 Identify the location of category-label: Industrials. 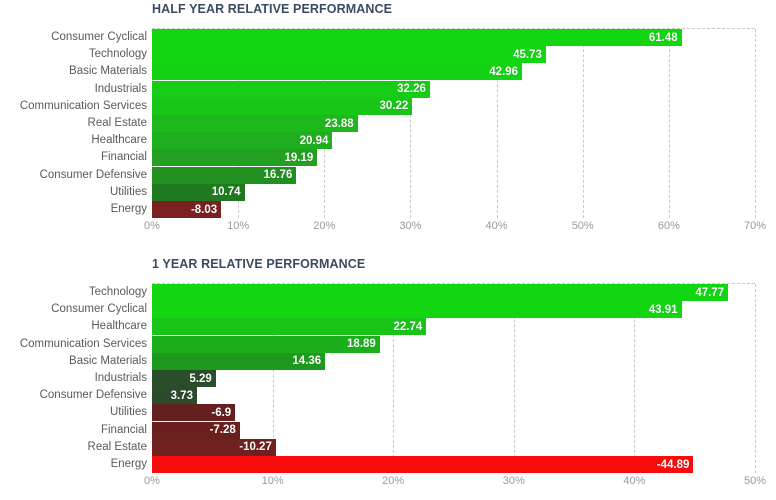
(120, 88).